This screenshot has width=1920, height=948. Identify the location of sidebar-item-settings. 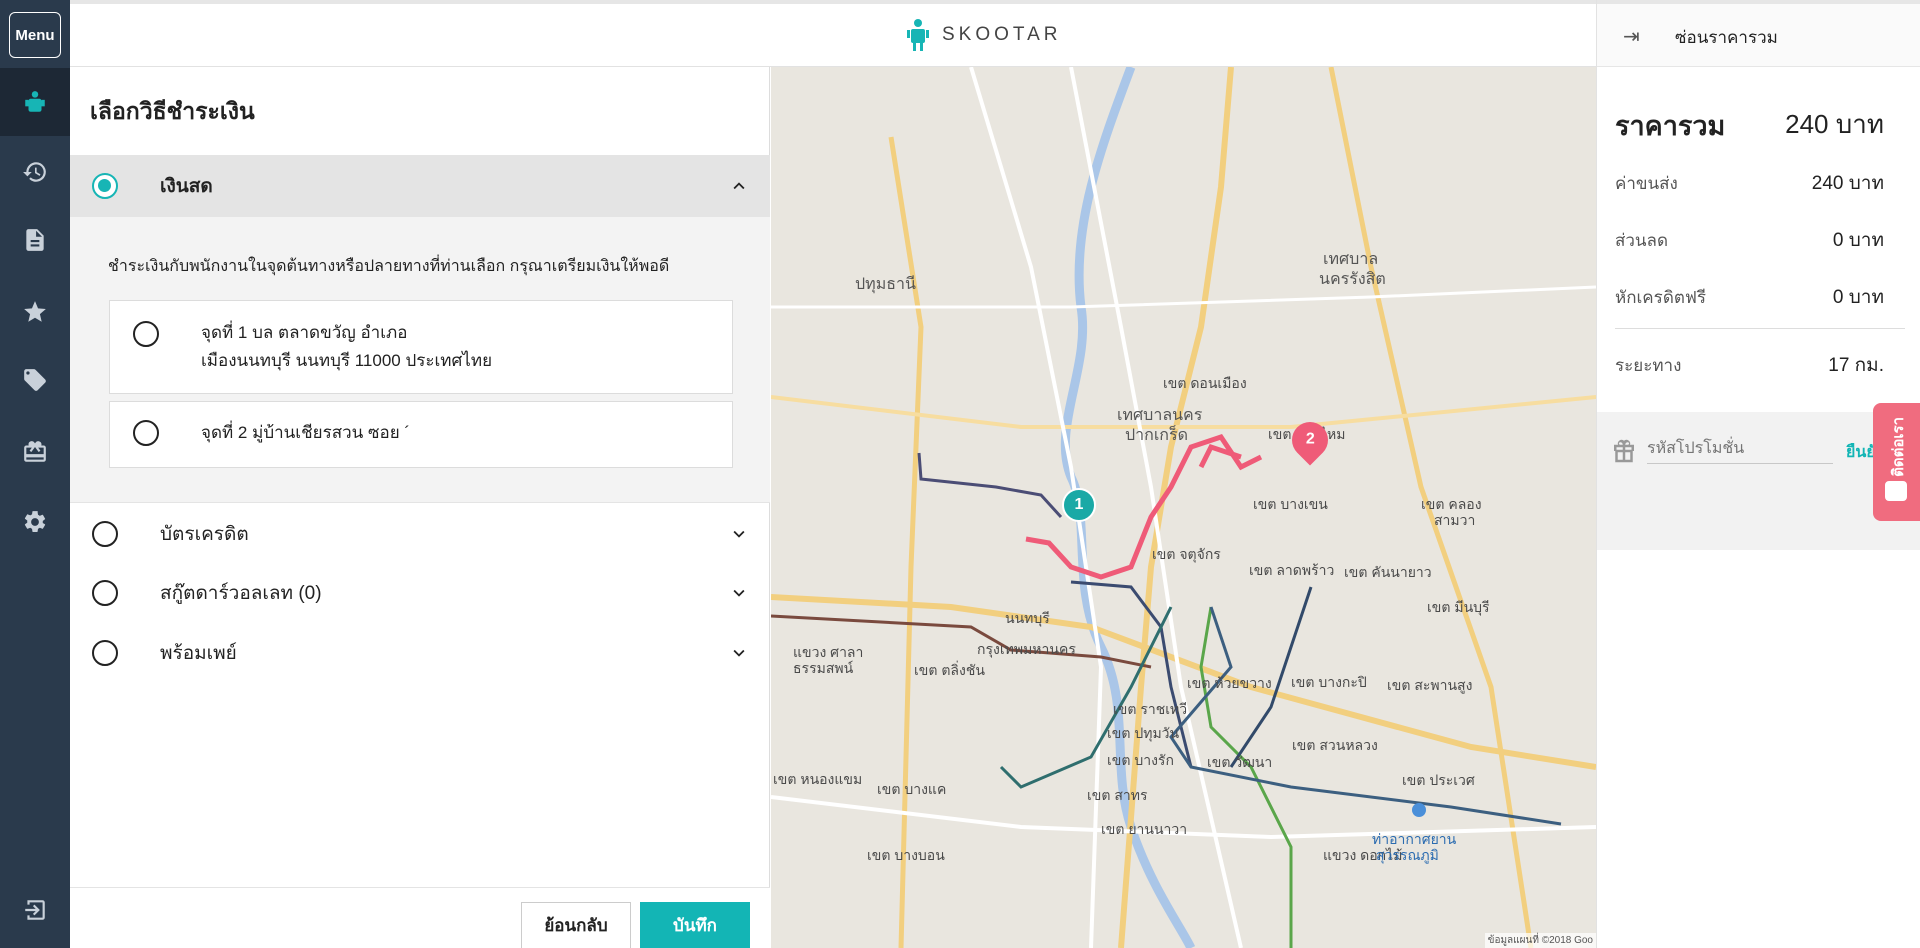
(35, 522).